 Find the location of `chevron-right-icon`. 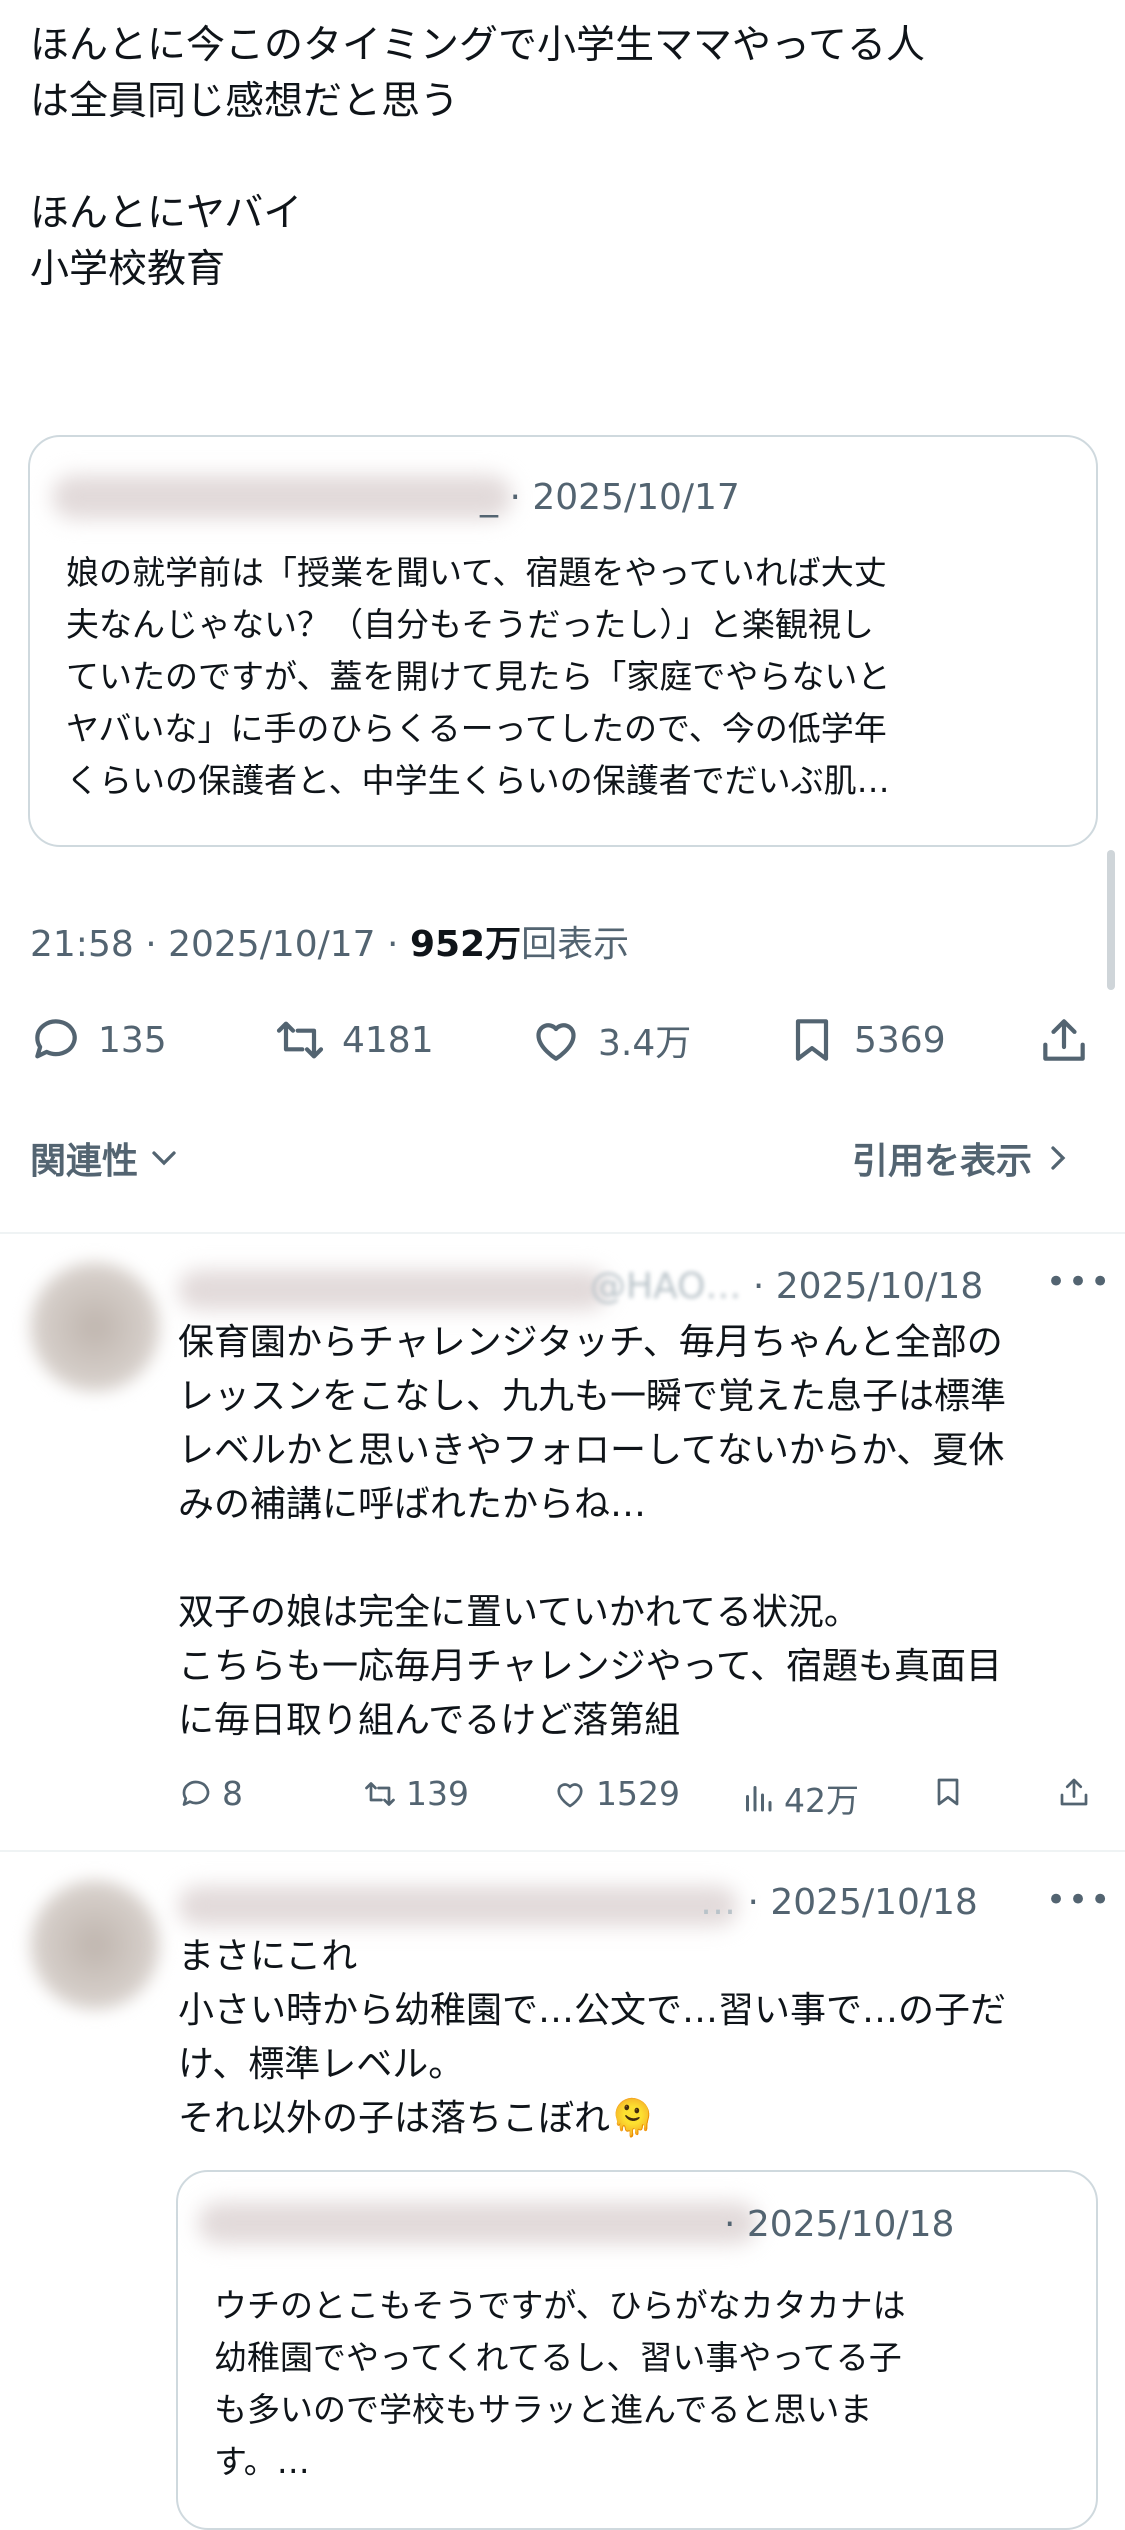

chevron-right-icon is located at coordinates (1058, 1158).